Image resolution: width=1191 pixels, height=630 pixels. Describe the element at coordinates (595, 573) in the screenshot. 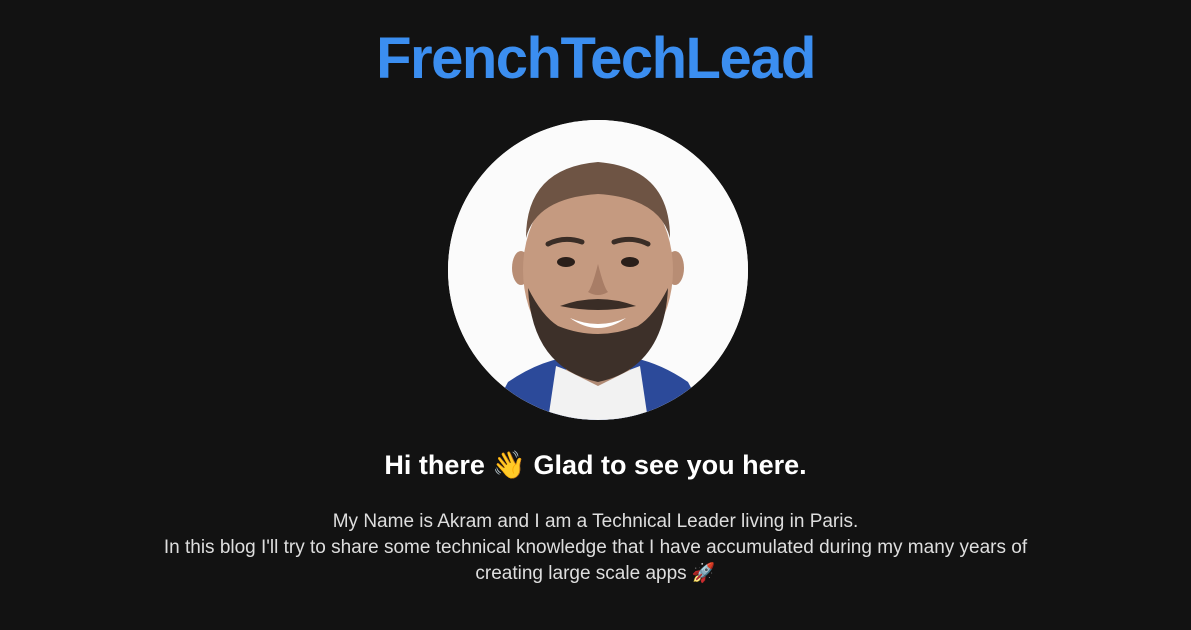

I see `bio-line: creating large scale apps 🚀` at that location.